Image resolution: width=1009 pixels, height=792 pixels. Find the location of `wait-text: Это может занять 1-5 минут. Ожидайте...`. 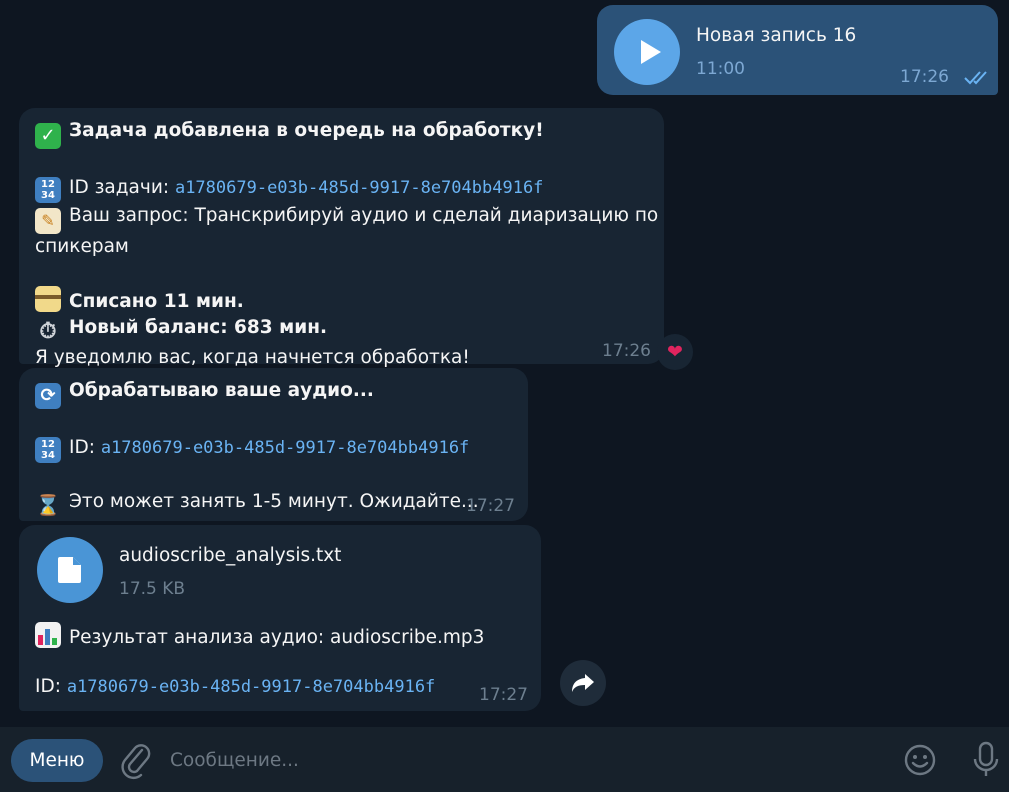

wait-text: Это может занять 1-5 минут. Ожидайте... is located at coordinates (274, 501).